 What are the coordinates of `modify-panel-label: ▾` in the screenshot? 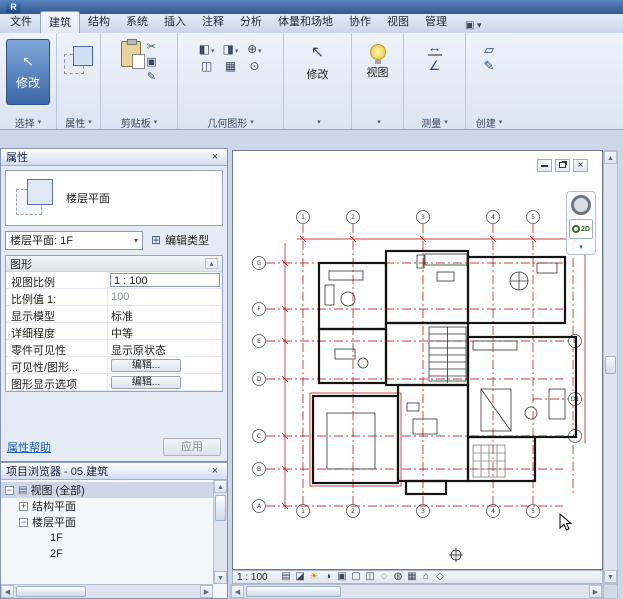 It's located at (317, 122).